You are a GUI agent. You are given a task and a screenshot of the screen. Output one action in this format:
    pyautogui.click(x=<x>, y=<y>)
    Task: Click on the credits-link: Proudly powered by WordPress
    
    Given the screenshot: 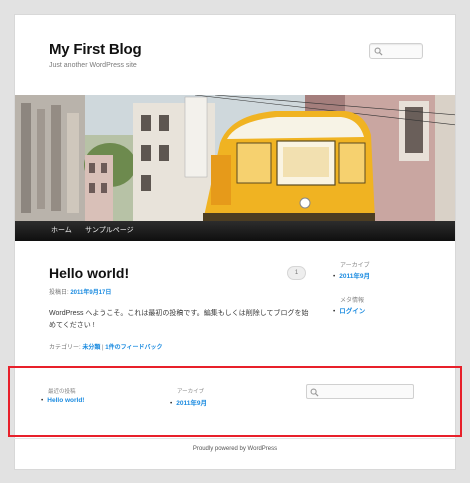 What is the action you would take?
    pyautogui.click(x=235, y=449)
    